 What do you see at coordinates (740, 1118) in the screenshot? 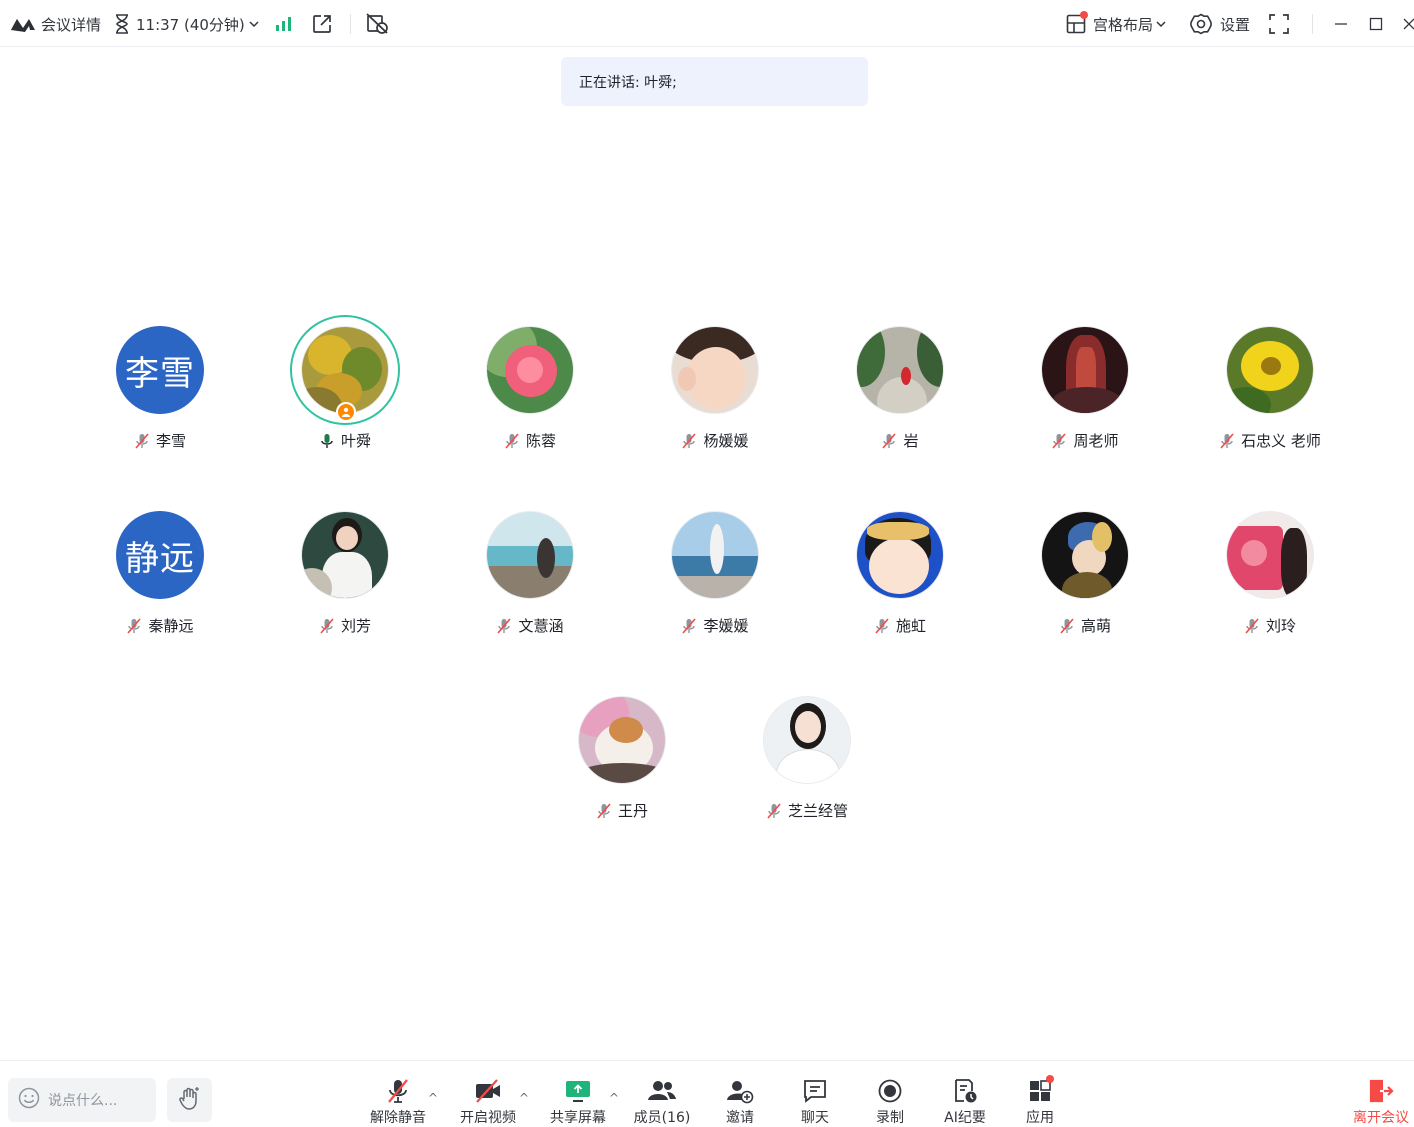
I see `invite-label: 邀请` at bounding box center [740, 1118].